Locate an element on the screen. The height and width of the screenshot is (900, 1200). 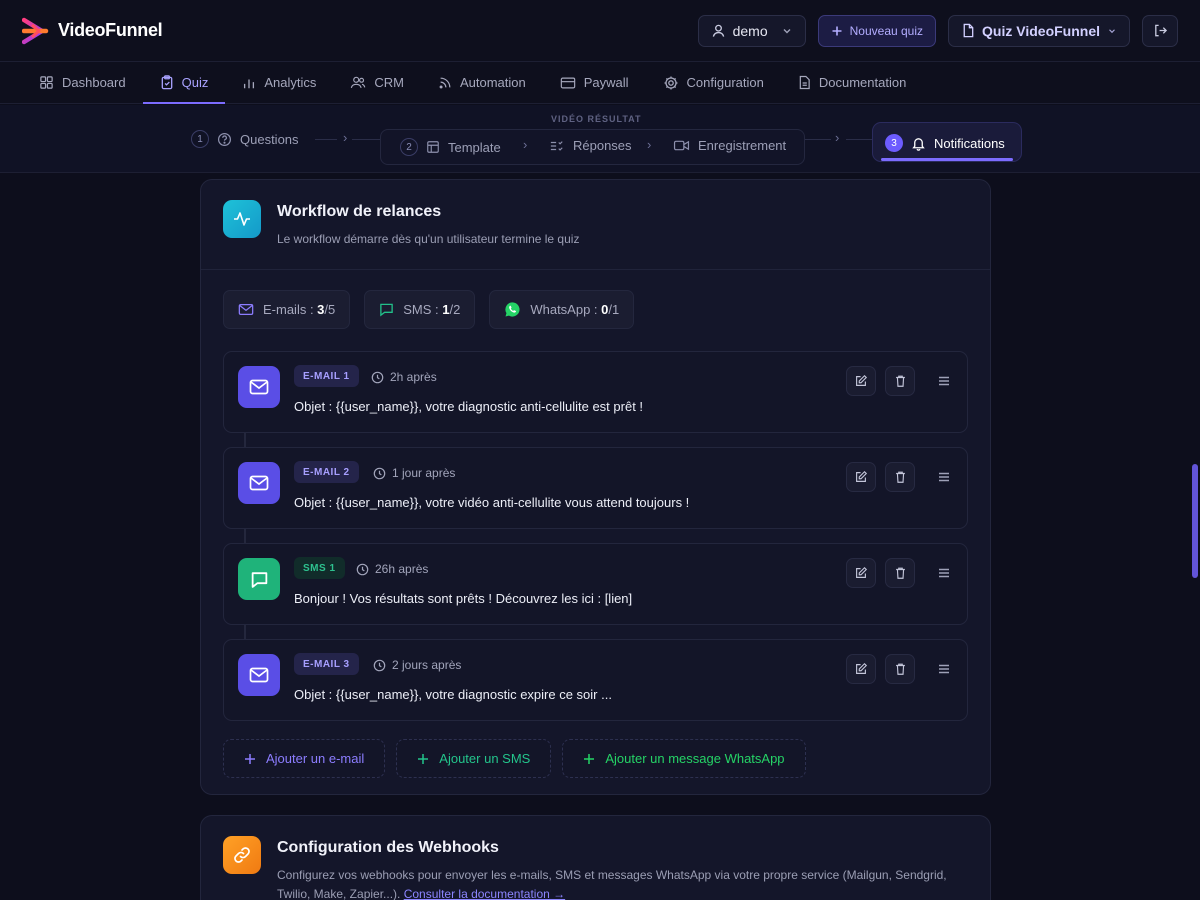
add-email-button: Ajouter un e-mail is located at coordinates (304, 758).